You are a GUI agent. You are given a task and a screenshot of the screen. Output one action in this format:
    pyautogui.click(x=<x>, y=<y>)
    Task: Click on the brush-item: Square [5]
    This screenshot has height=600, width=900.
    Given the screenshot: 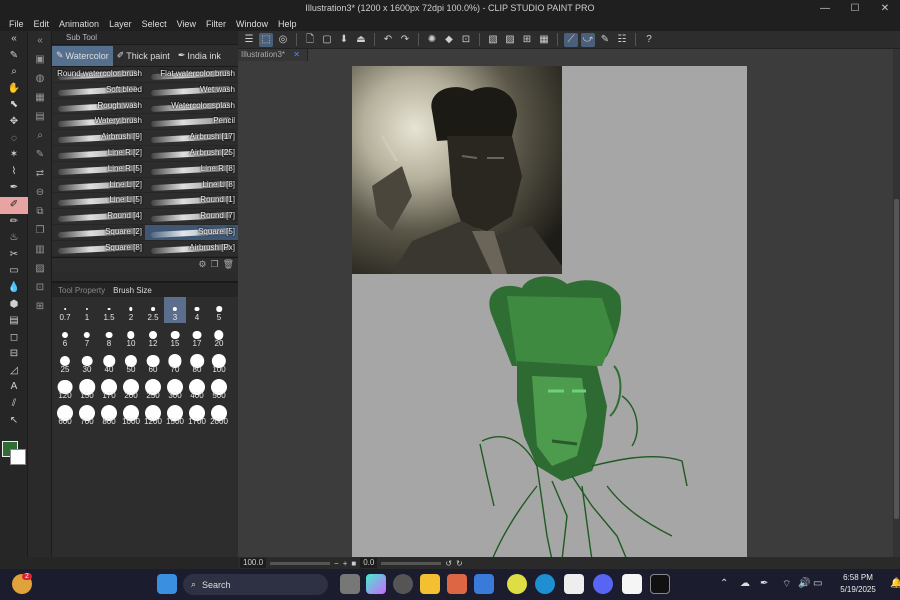 What is the action you would take?
    pyautogui.click(x=191, y=232)
    